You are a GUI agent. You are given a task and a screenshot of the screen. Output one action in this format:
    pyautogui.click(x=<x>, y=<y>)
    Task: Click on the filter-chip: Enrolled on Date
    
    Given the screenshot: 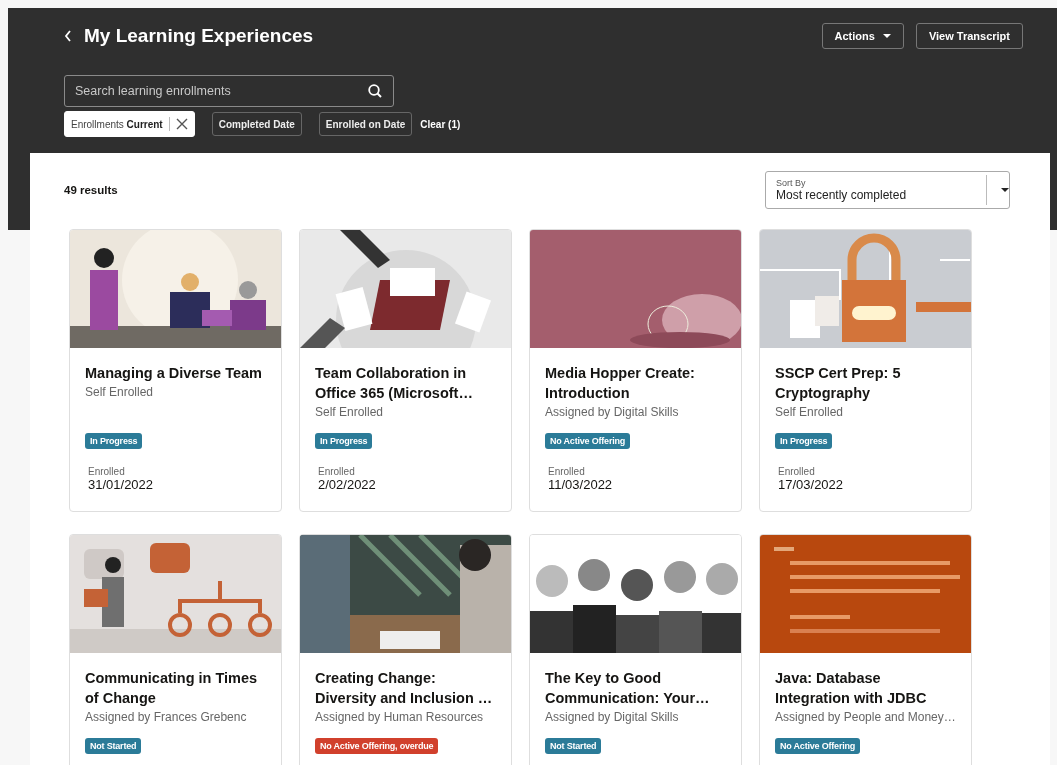 What is the action you would take?
    pyautogui.click(x=365, y=124)
    